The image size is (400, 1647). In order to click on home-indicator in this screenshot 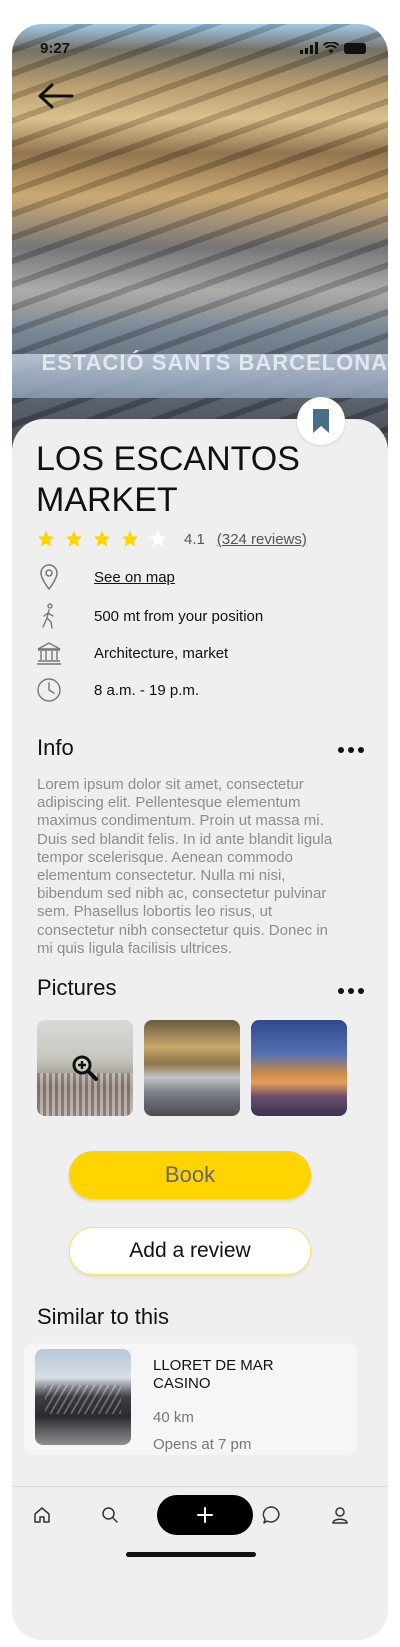, I will do `click(191, 1554)`.